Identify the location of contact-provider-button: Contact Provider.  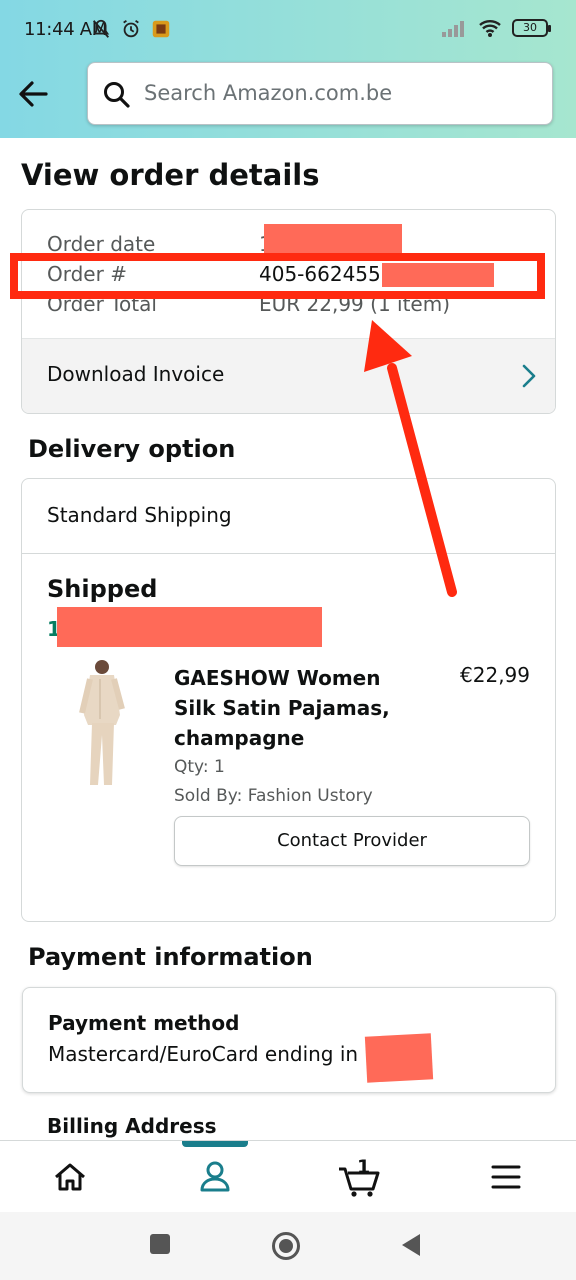
(352, 841).